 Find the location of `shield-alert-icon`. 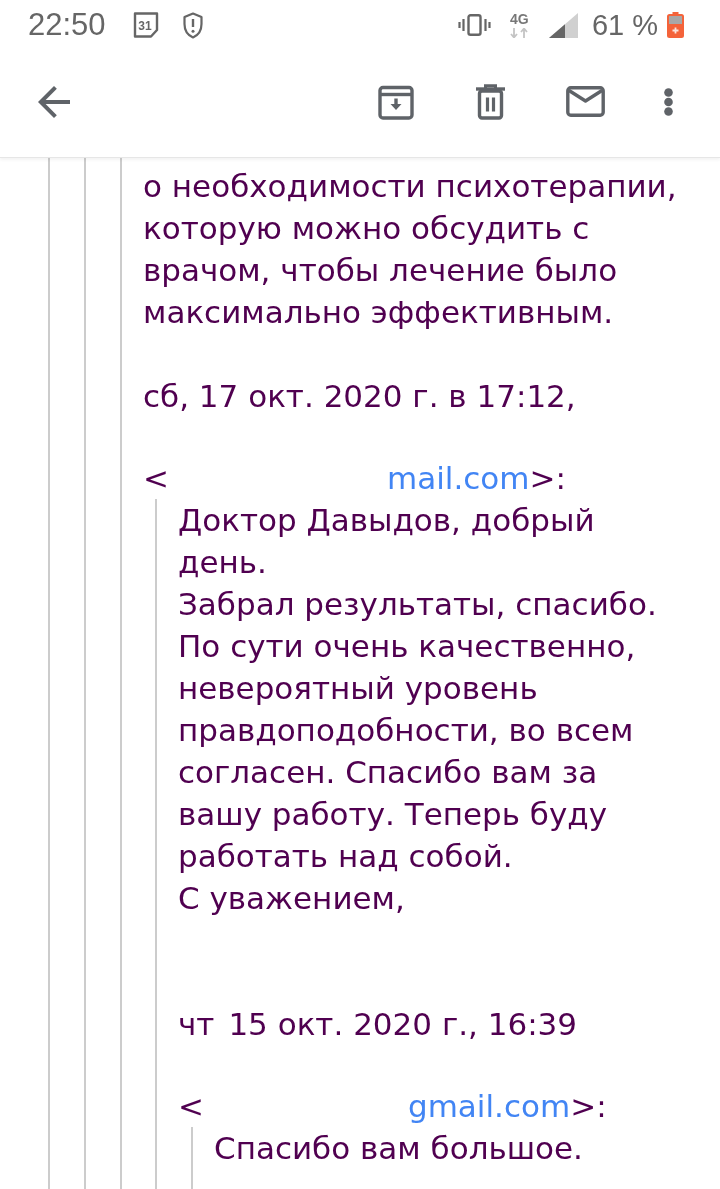

shield-alert-icon is located at coordinates (192, 25).